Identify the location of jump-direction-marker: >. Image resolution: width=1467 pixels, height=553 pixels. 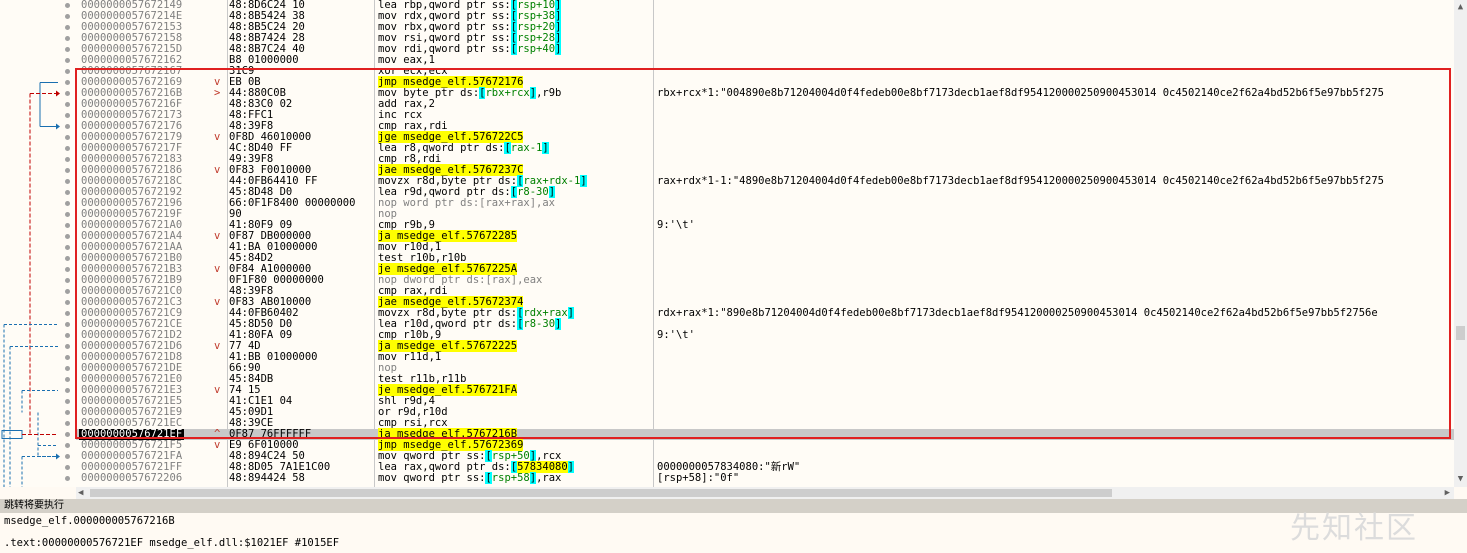
(217, 93).